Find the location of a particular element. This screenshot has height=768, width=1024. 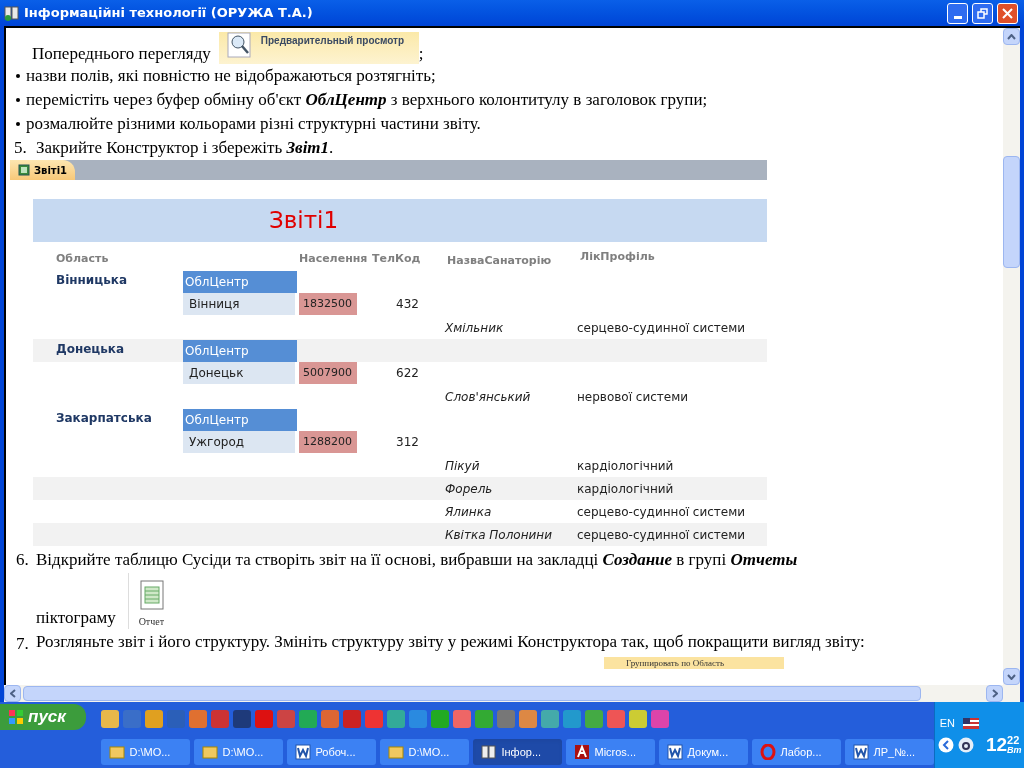

close-icon is located at coordinates (1007, 13).